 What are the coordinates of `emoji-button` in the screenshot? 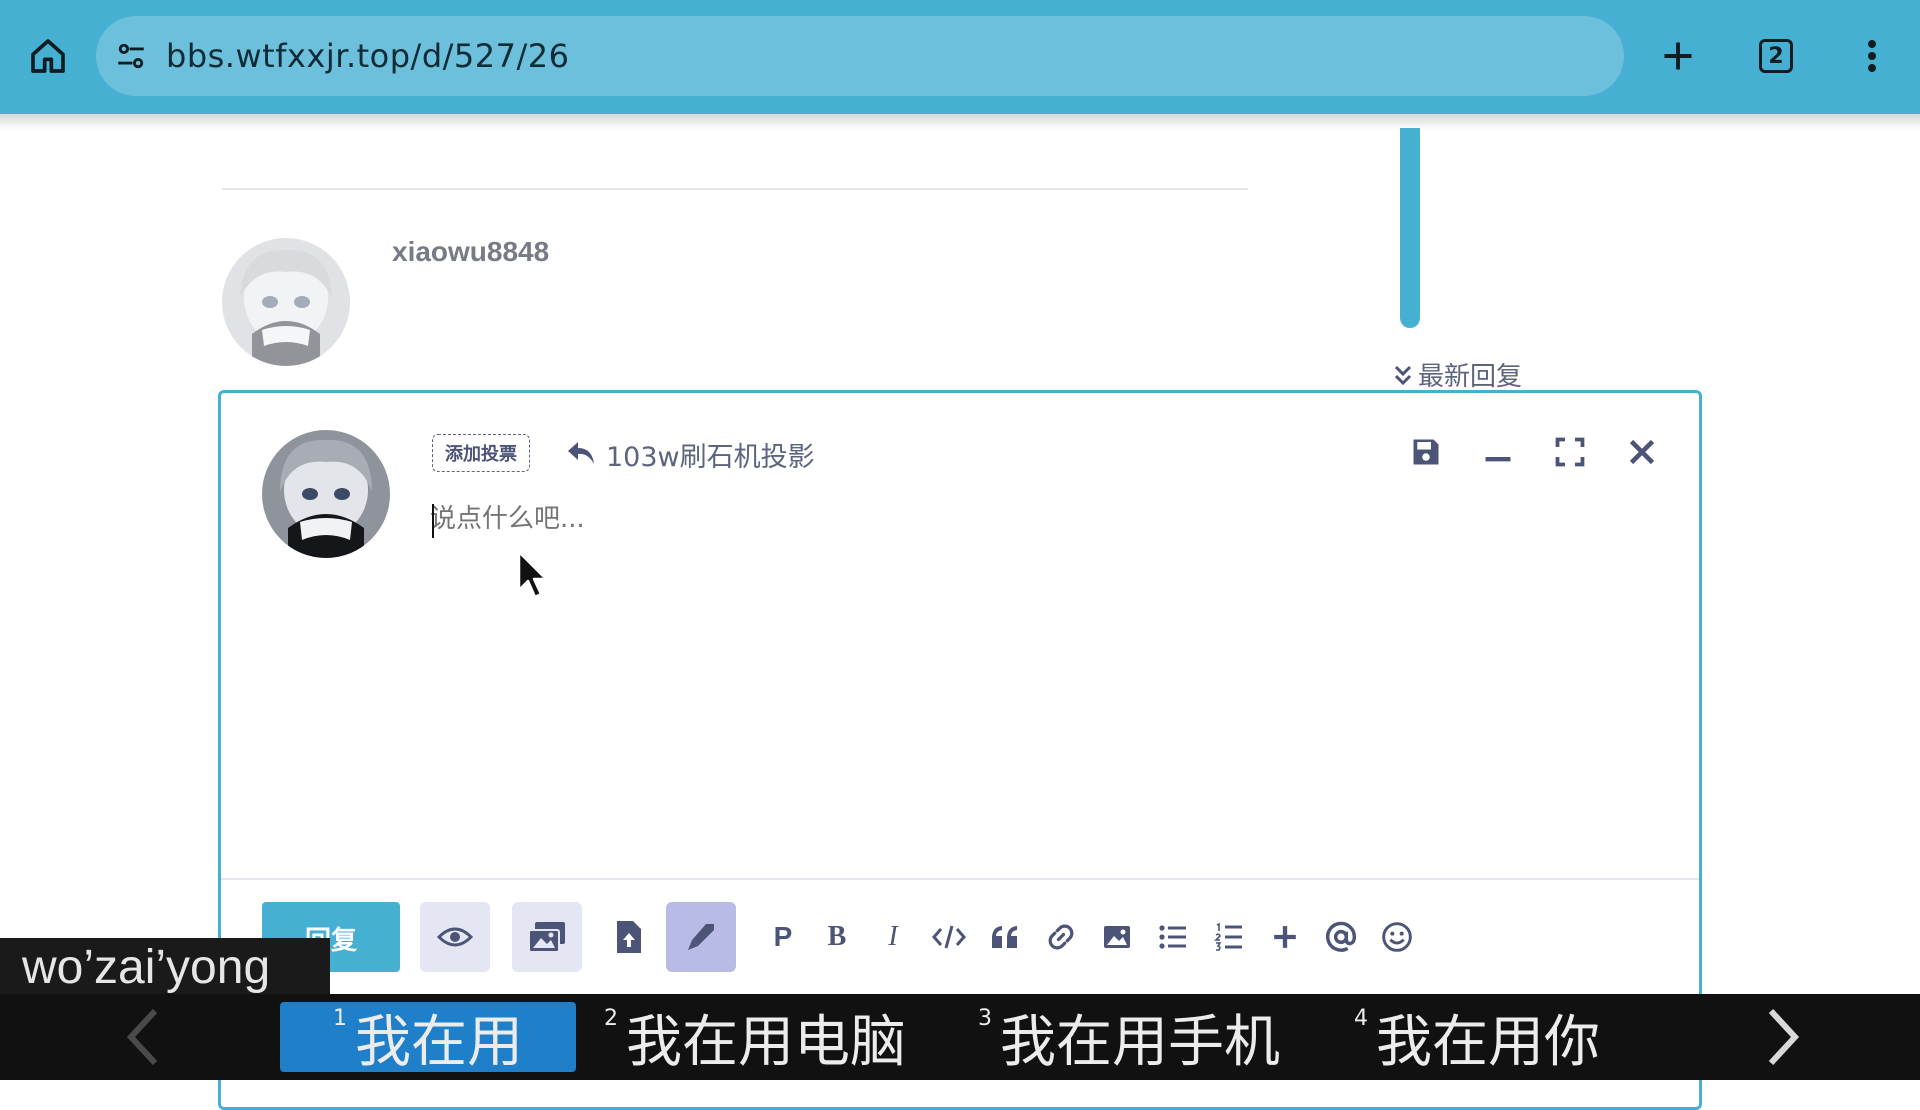 It's located at (1397, 937).